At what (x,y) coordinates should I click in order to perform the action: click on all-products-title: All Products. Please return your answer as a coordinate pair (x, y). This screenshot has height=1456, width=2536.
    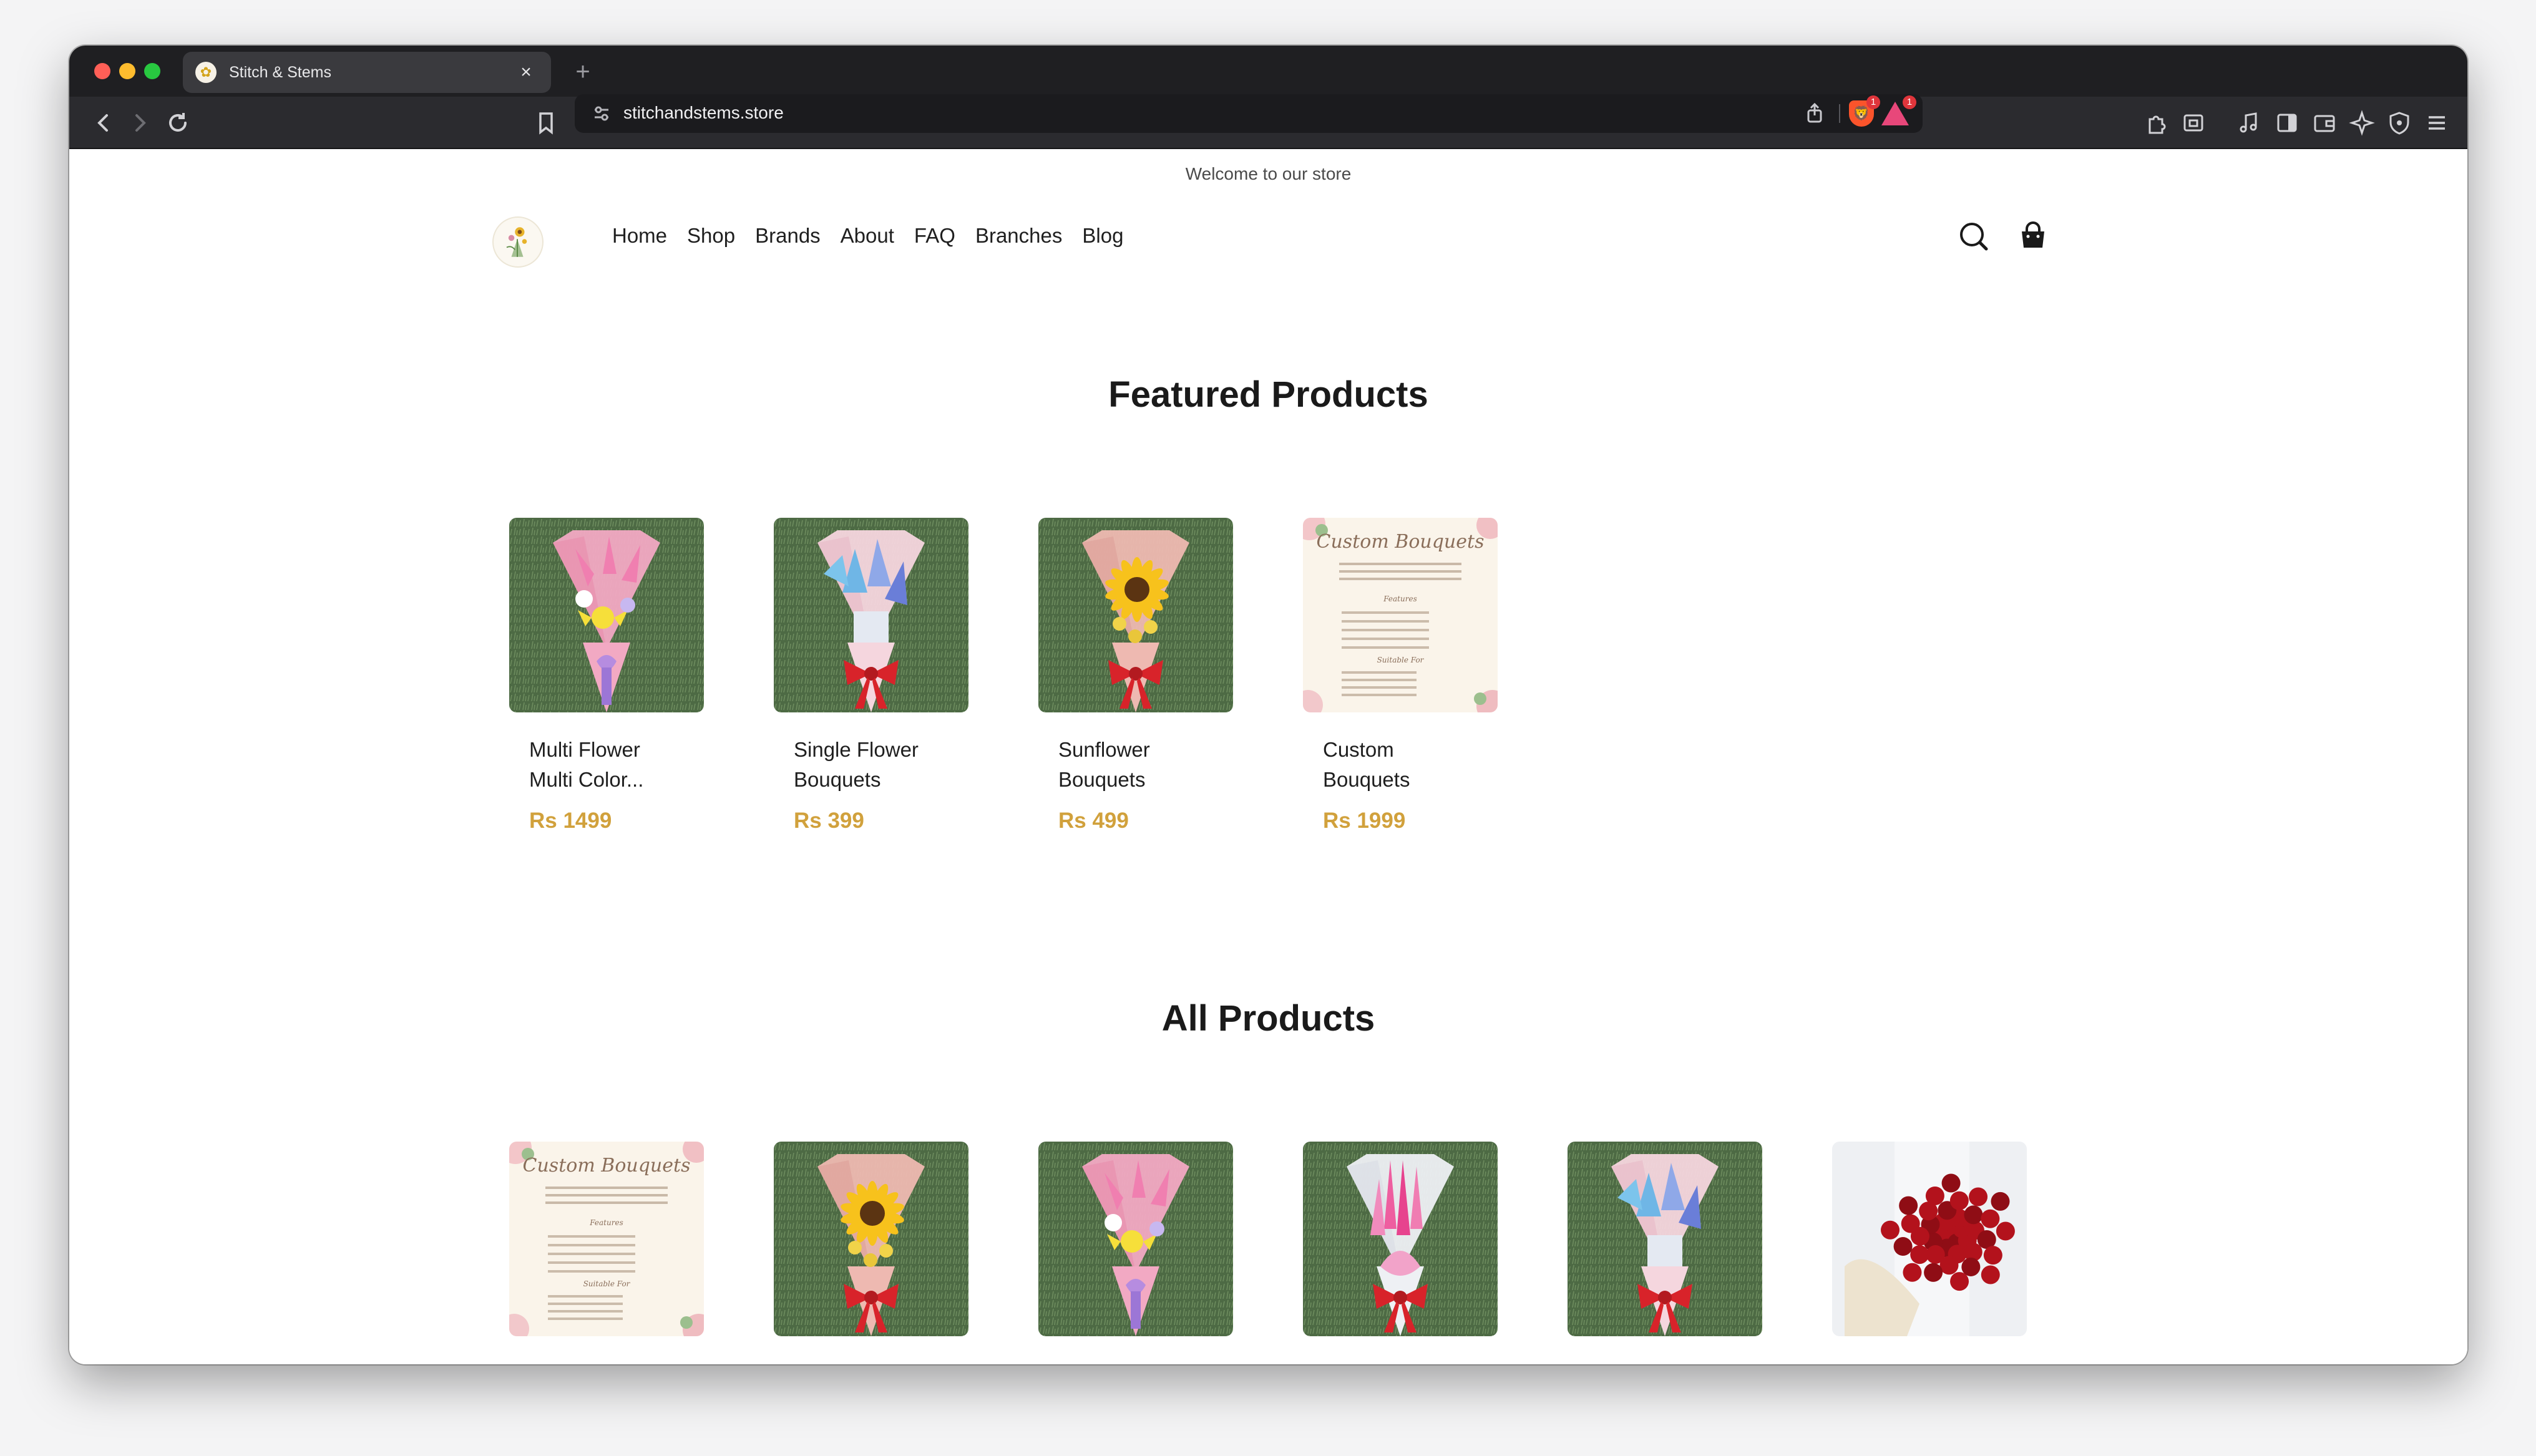
    Looking at the image, I should click on (1268, 1019).